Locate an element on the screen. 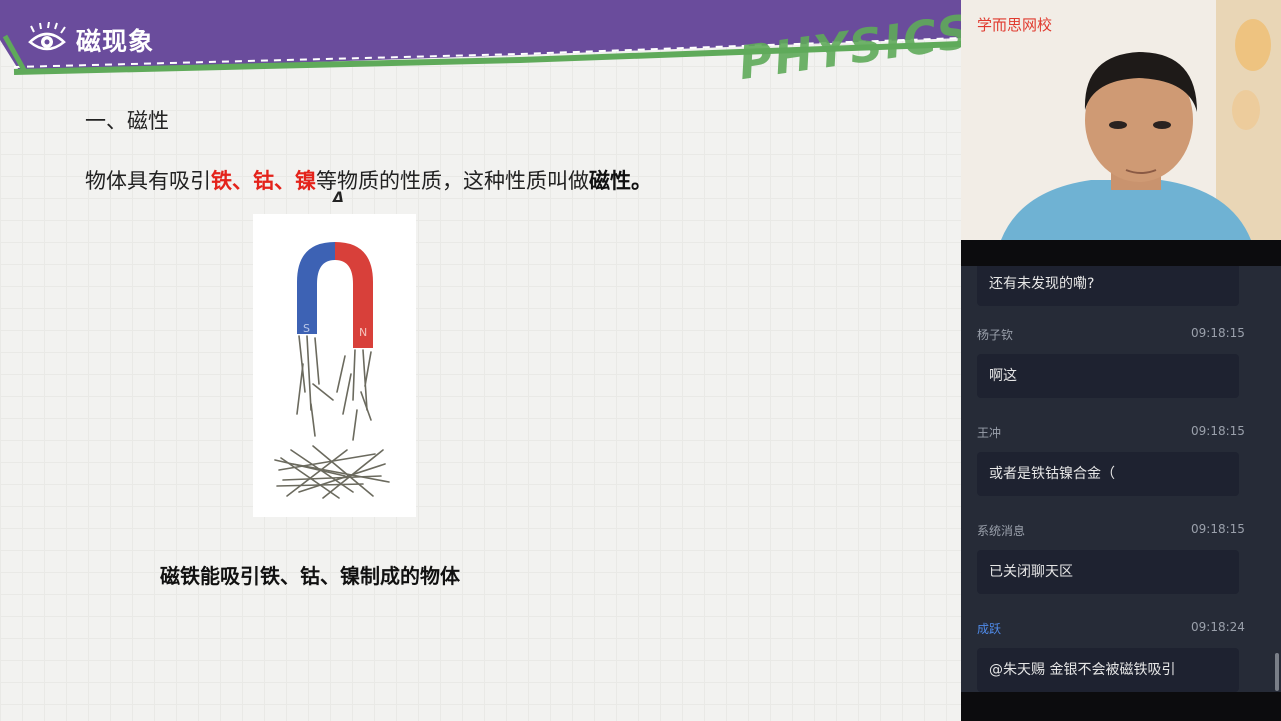  bottom-bar is located at coordinates (1121, 706).